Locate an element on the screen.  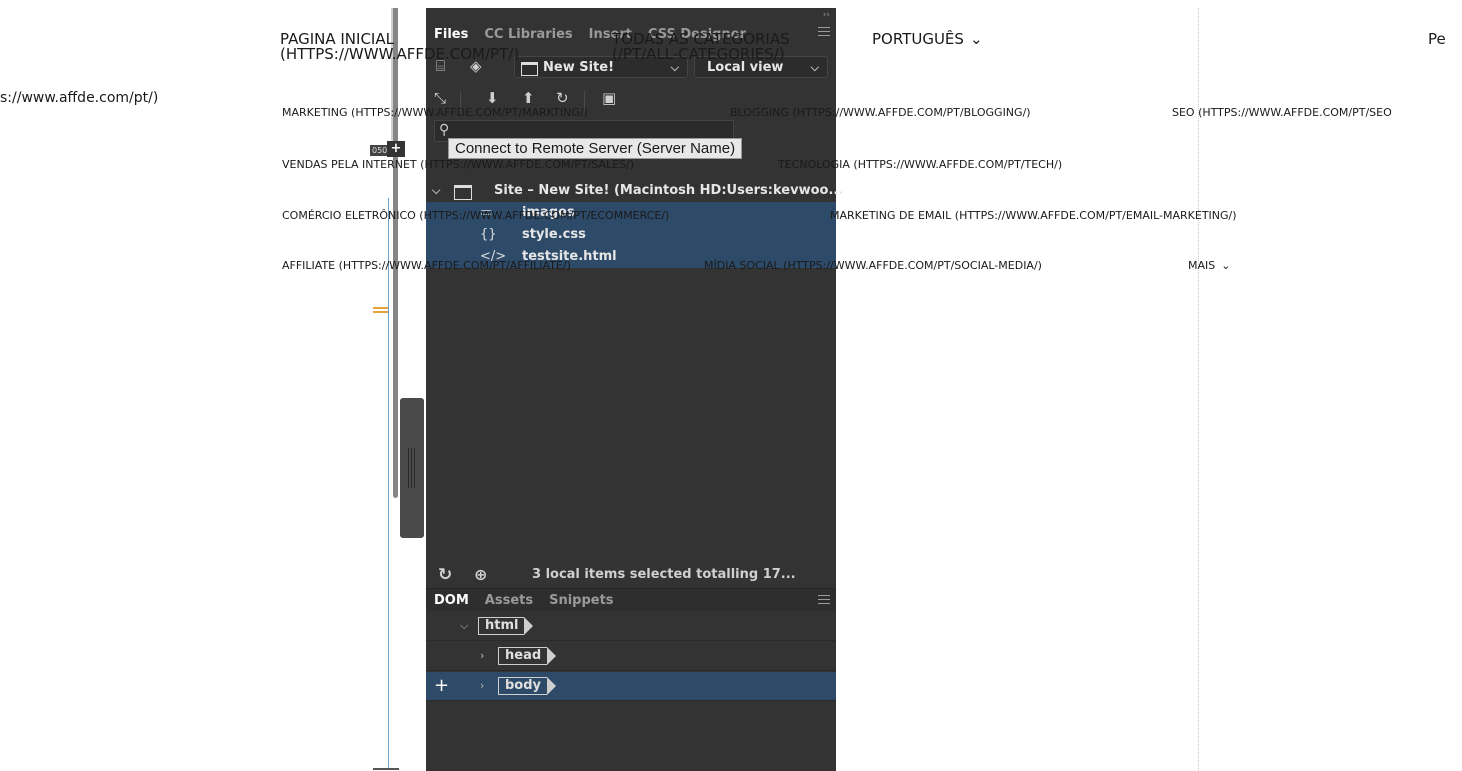
add-element-icon: + is located at coordinates (441, 686).